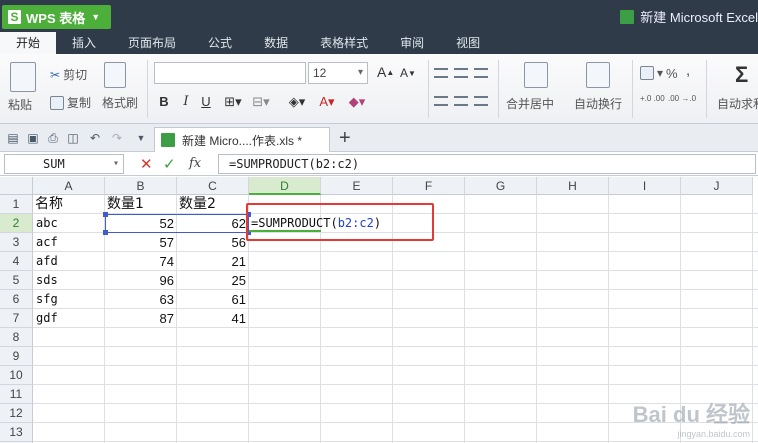  What do you see at coordinates (115, 75) in the screenshot?
I see `format-painter-button` at bounding box center [115, 75].